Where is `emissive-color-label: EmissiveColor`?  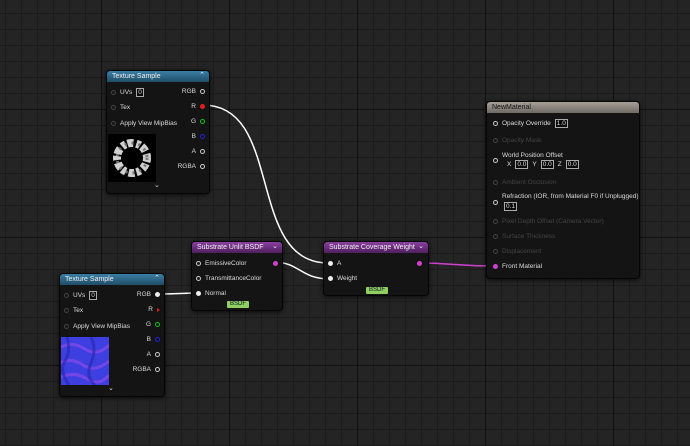
emissive-color-label: EmissiveColor is located at coordinates (226, 263).